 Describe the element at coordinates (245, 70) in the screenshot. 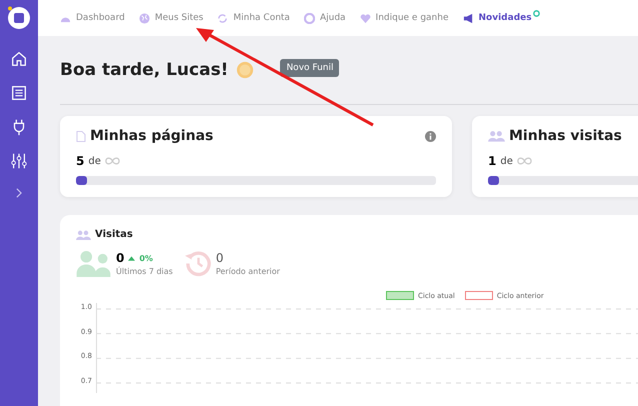

I see `sun-emoji-icon` at that location.